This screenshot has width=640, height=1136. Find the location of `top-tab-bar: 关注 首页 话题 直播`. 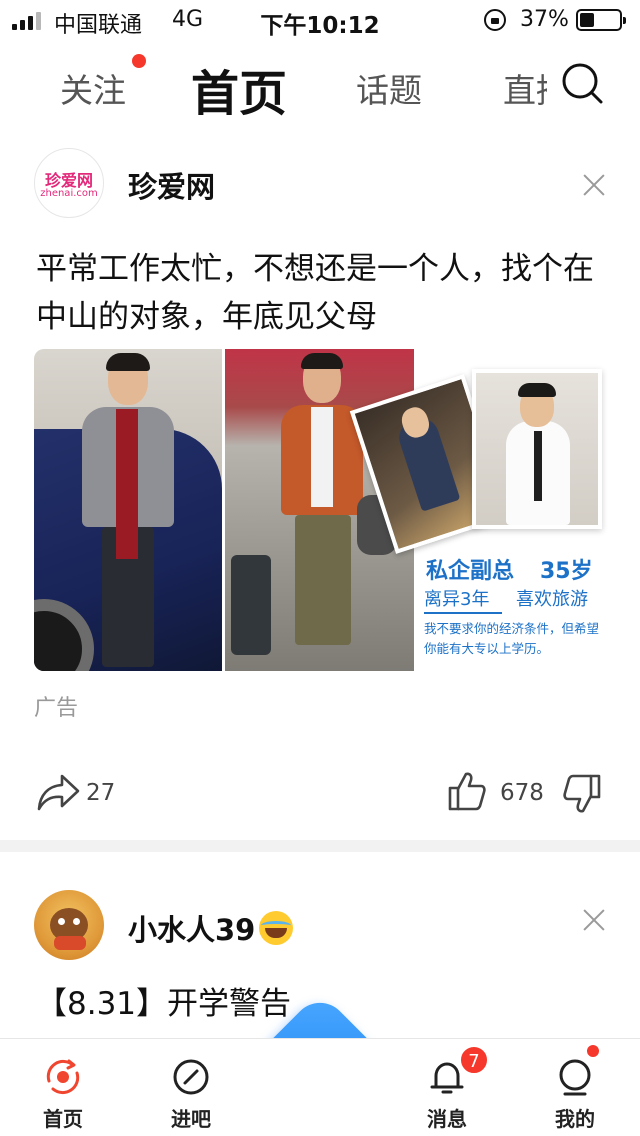

top-tab-bar: 关注 首页 话题 直播 is located at coordinates (320, 85).